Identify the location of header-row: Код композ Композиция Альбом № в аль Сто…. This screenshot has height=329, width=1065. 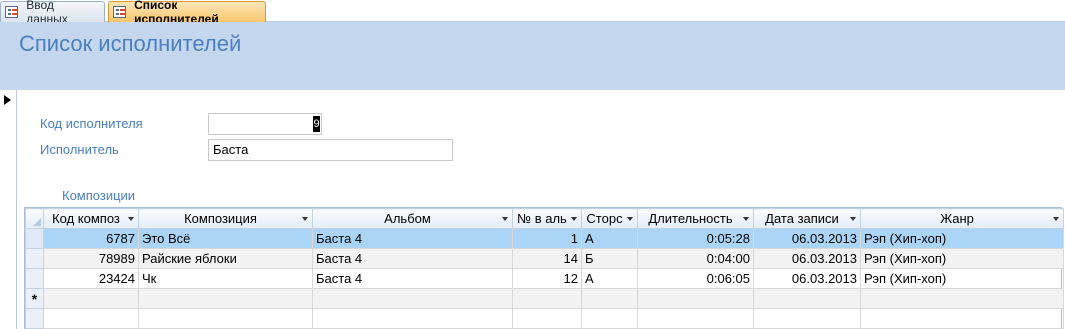
(544, 218).